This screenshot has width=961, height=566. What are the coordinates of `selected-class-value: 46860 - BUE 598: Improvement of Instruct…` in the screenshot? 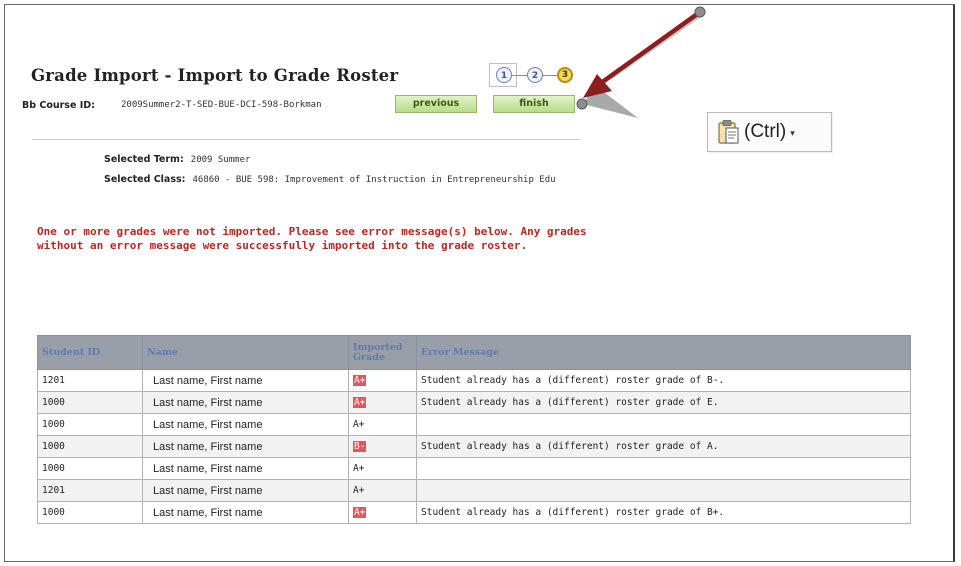 It's located at (374, 180).